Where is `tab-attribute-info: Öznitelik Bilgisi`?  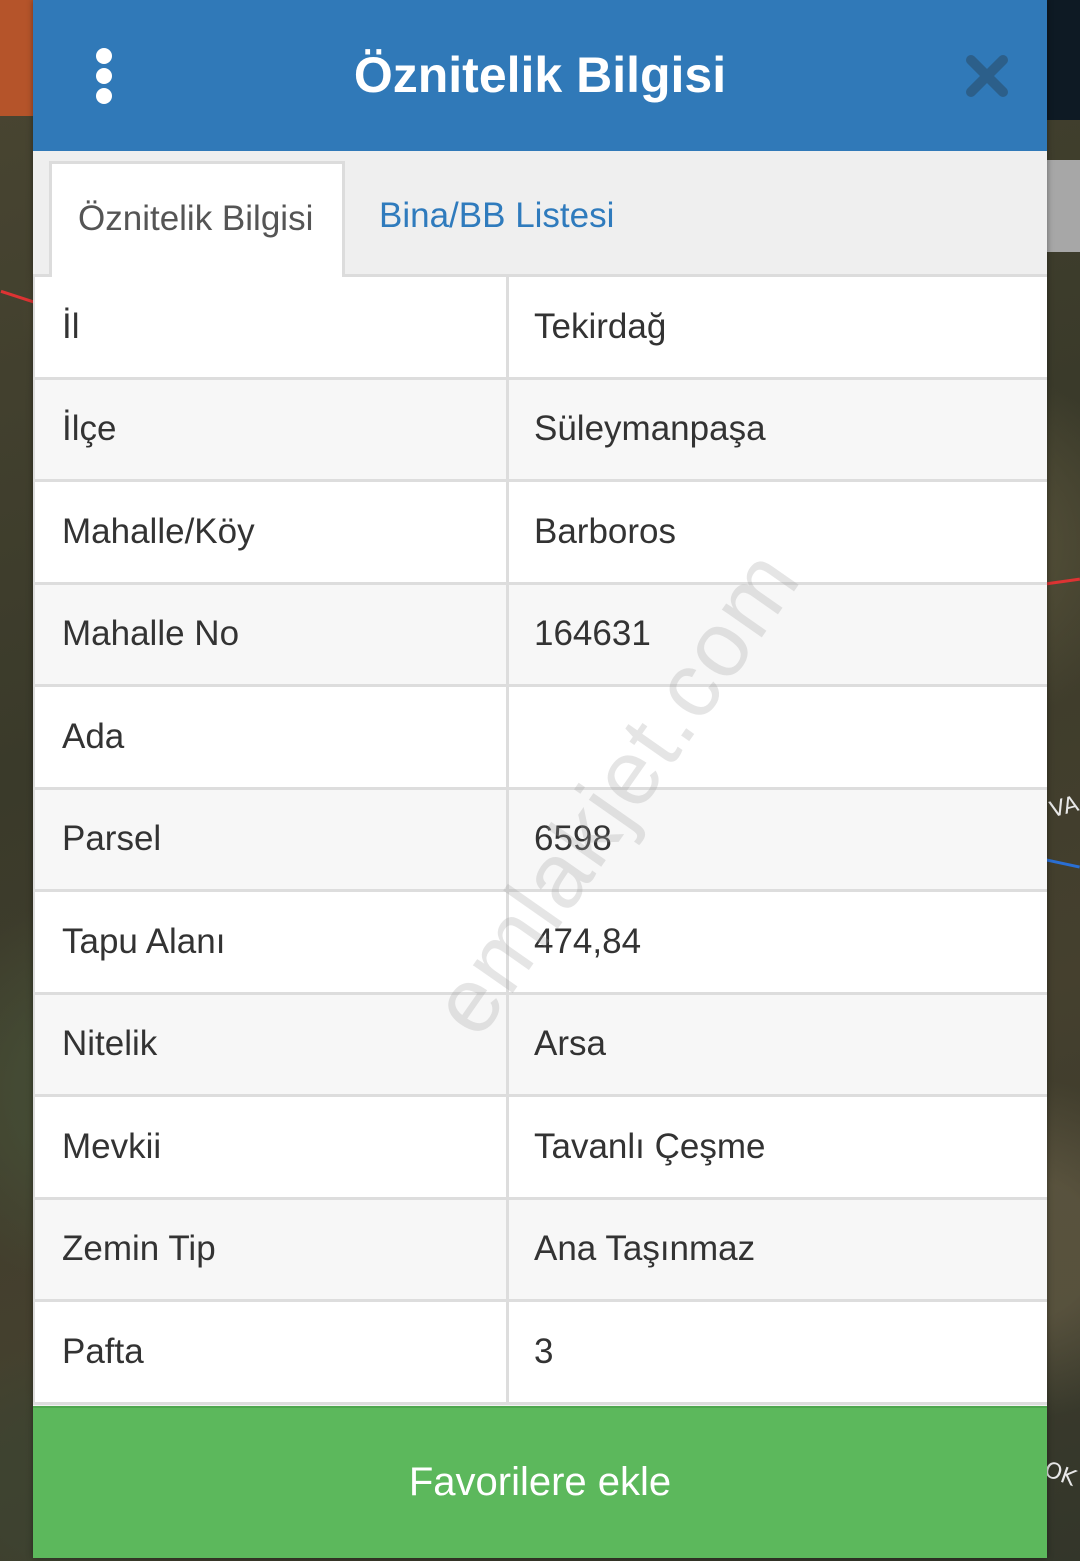 tab-attribute-info: Öznitelik Bilgisi is located at coordinates (197, 220).